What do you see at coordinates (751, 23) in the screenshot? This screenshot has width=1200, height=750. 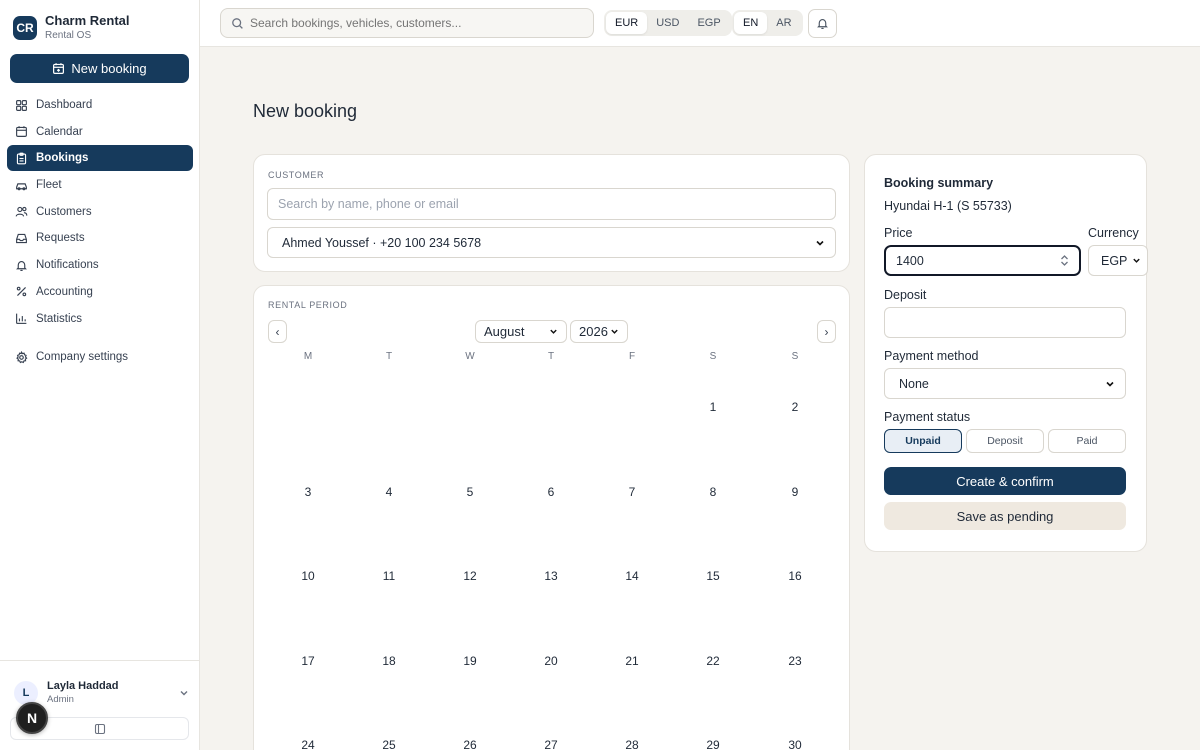 I see `language-option-en: EN` at bounding box center [751, 23].